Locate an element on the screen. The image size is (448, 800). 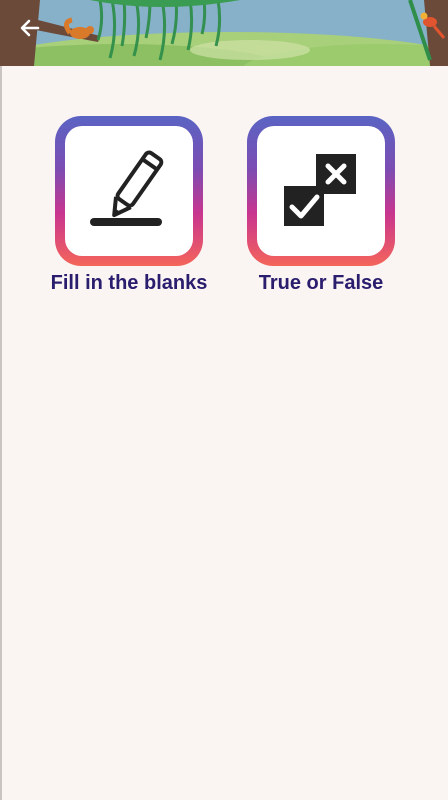
fill-in-the-blanks-label: Fill in the blanks is located at coordinates (129, 283).